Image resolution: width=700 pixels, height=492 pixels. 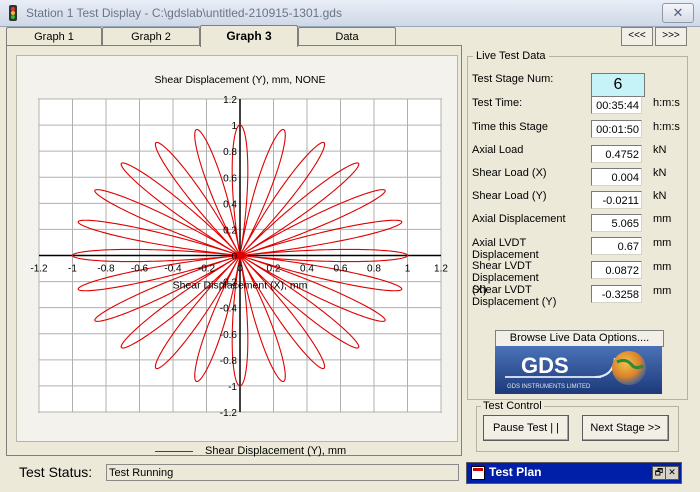 What do you see at coordinates (497, 103) in the screenshot?
I see `test-time-label: Test Time:` at bounding box center [497, 103].